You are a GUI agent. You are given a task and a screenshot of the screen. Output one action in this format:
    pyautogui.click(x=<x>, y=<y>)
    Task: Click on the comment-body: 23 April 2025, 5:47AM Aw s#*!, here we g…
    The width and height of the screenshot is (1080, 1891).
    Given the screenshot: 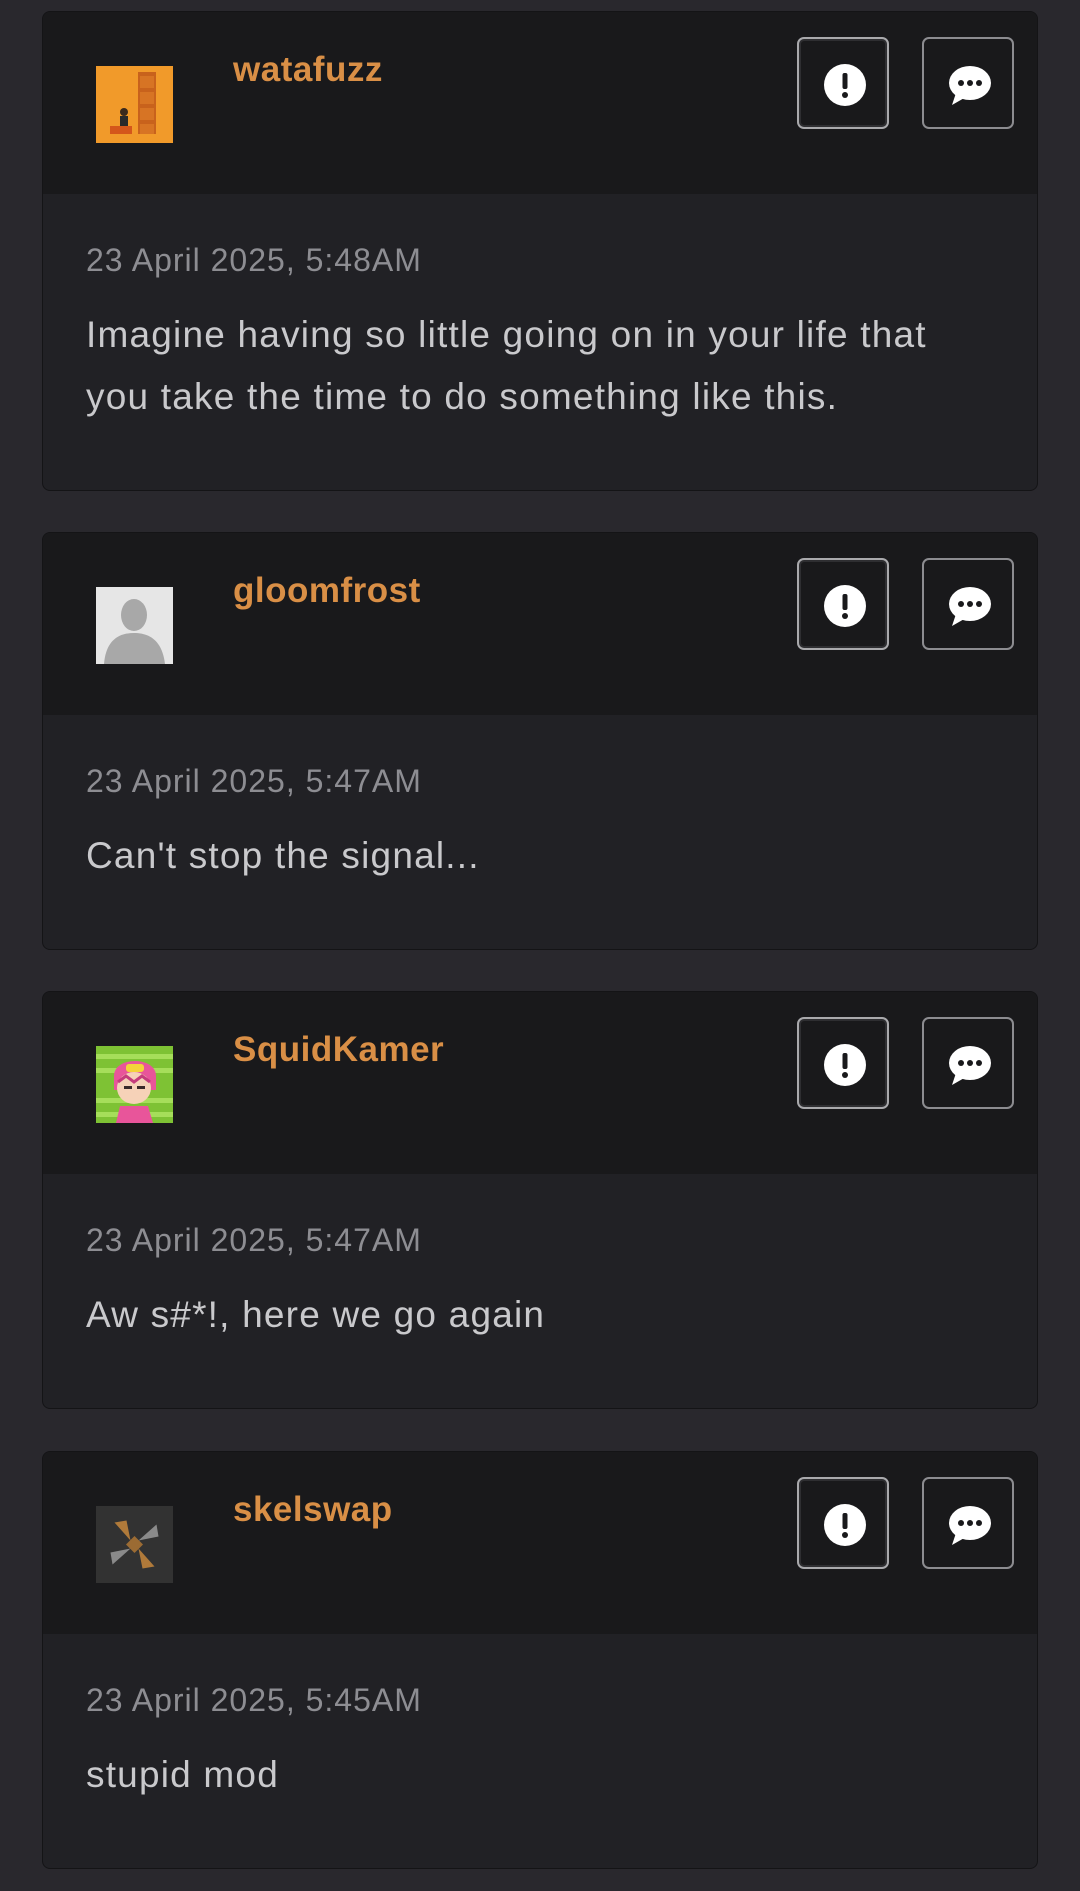 What is the action you would take?
    pyautogui.click(x=540, y=1260)
    